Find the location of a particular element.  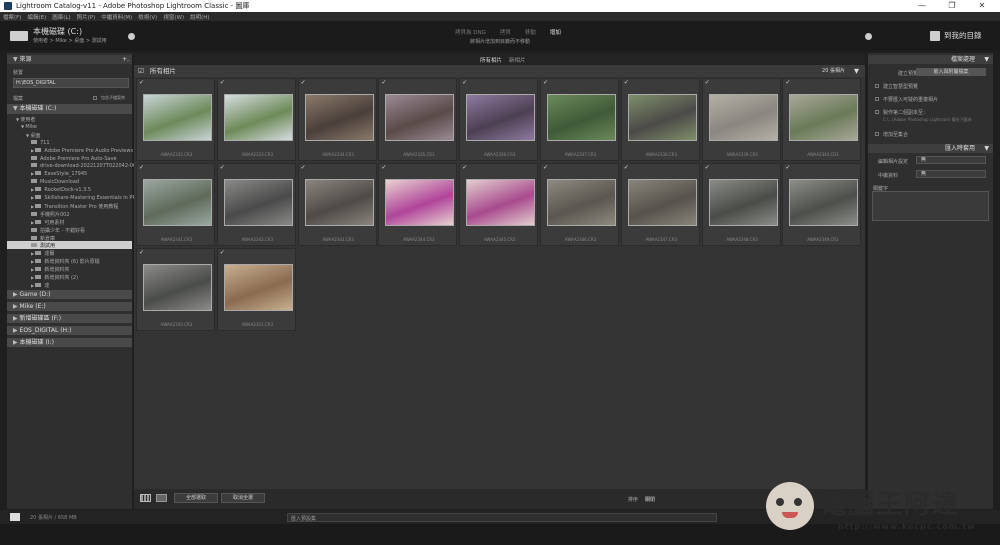

photo-cell: ✓ AWAA2346.CR3 is located at coordinates (579, 204).